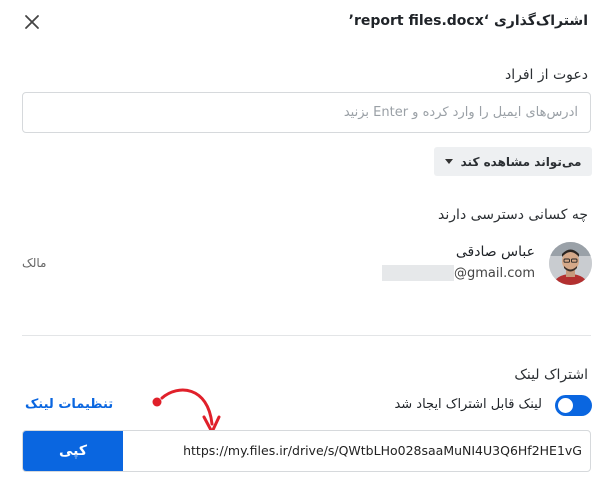 The width and height of the screenshot is (610, 489). Describe the element at coordinates (513, 215) in the screenshot. I see `access-label: چه کسانی دسترسی دارند` at that location.